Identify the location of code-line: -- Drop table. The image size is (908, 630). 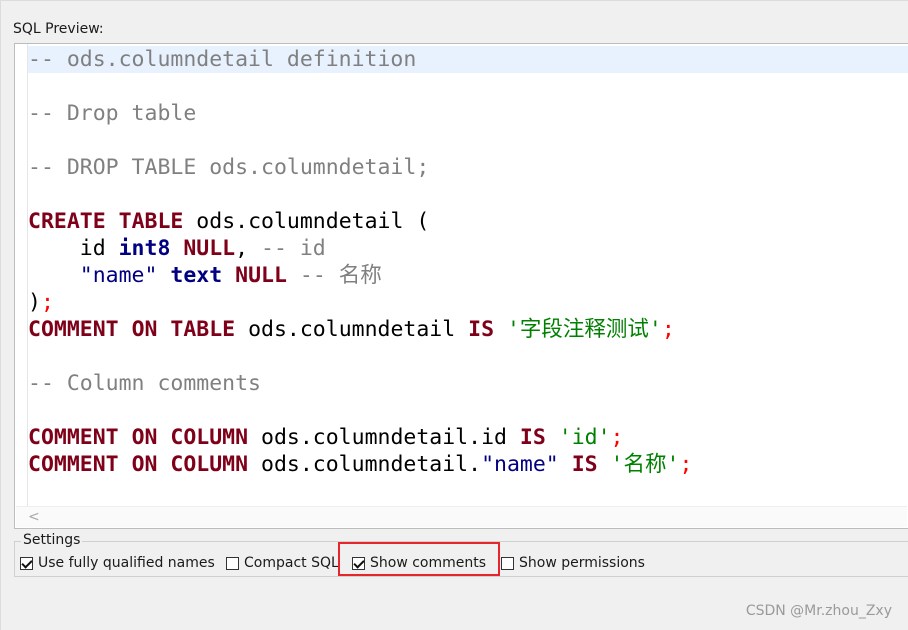
(112, 113).